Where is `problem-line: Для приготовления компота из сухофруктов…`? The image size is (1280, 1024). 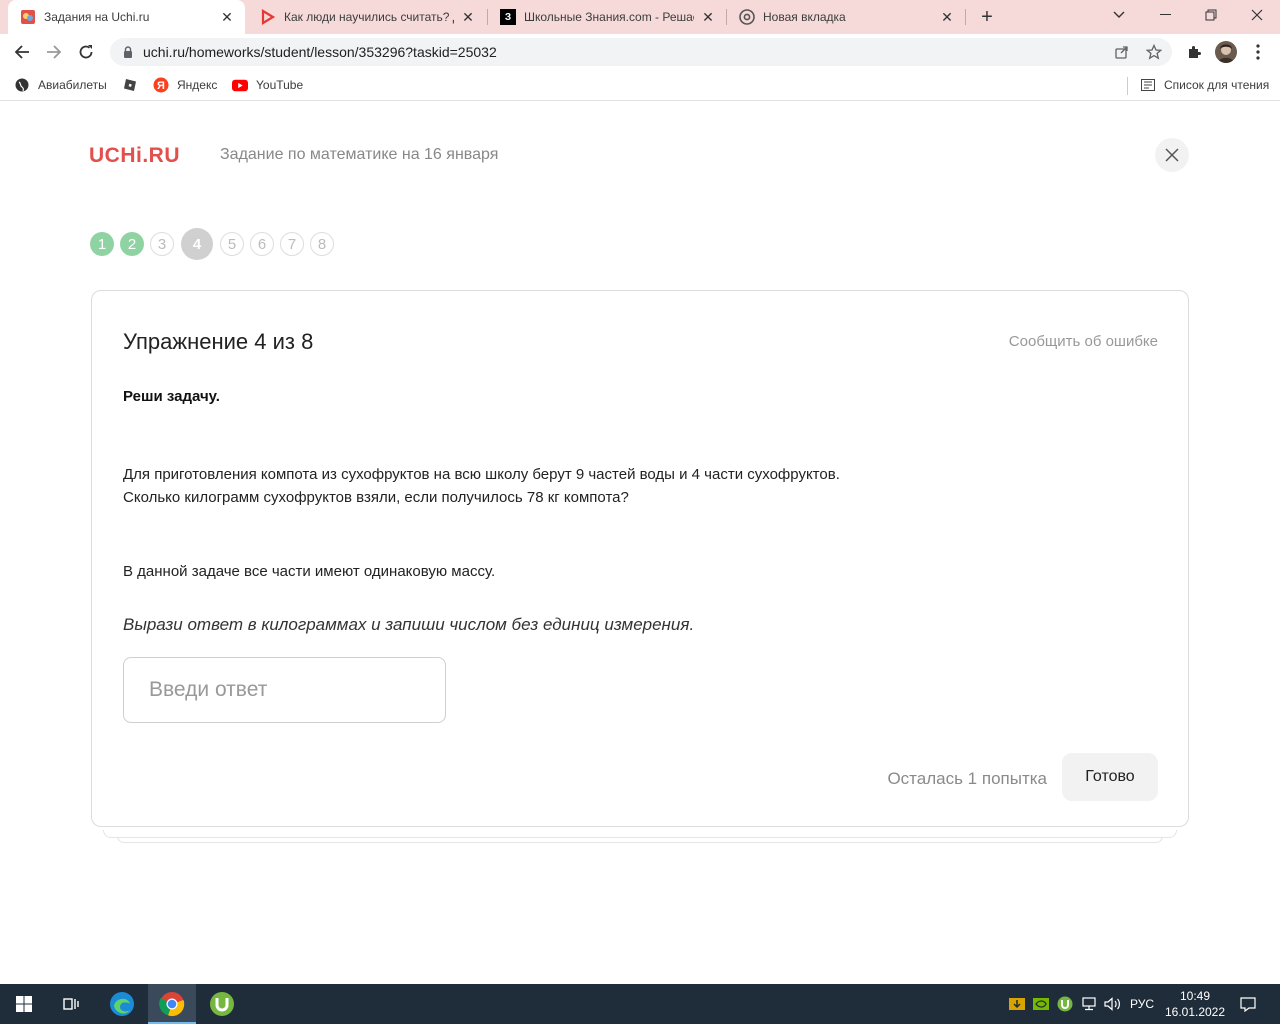 problem-line: Для приготовления компота из сухофруктов… is located at coordinates (481, 474).